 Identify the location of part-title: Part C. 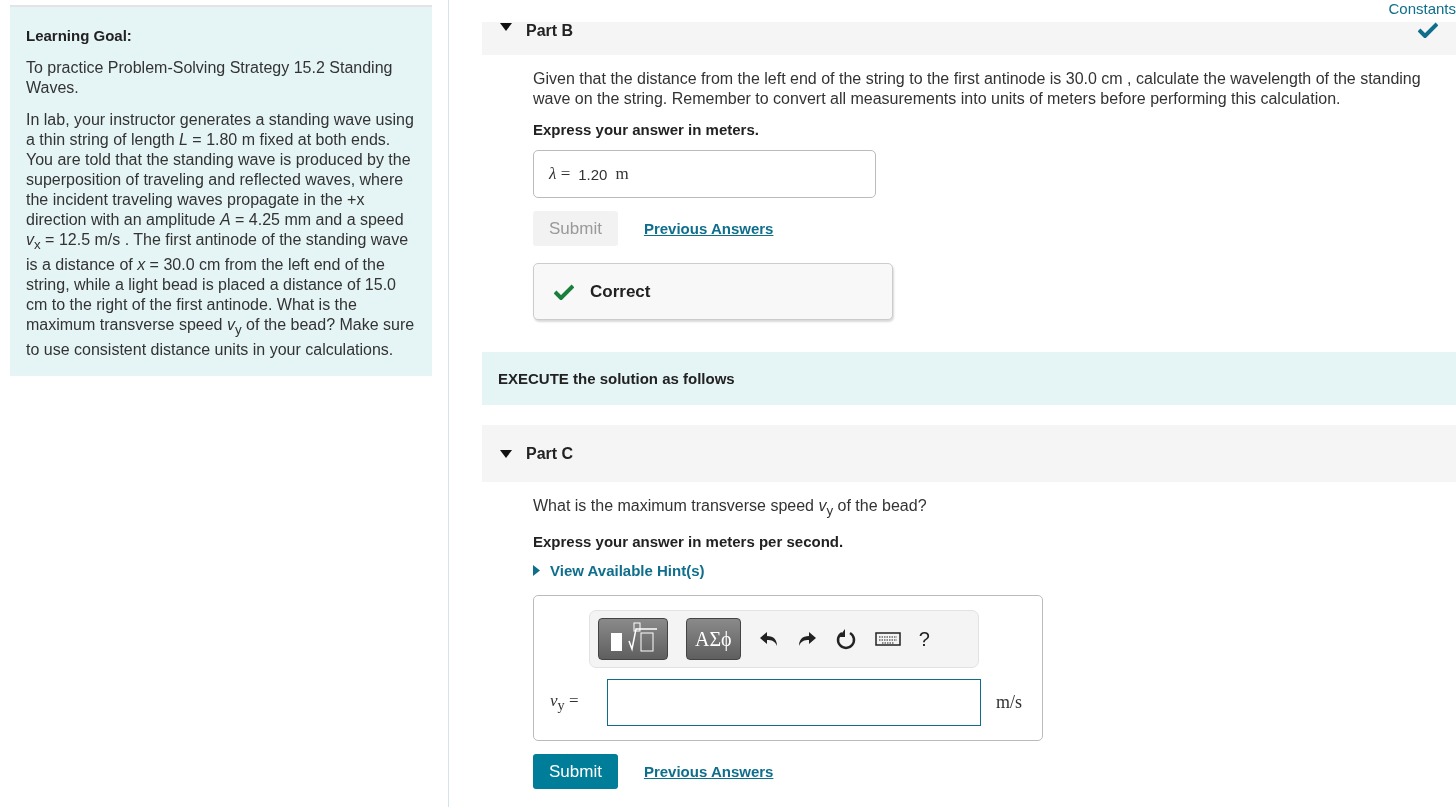
(550, 453).